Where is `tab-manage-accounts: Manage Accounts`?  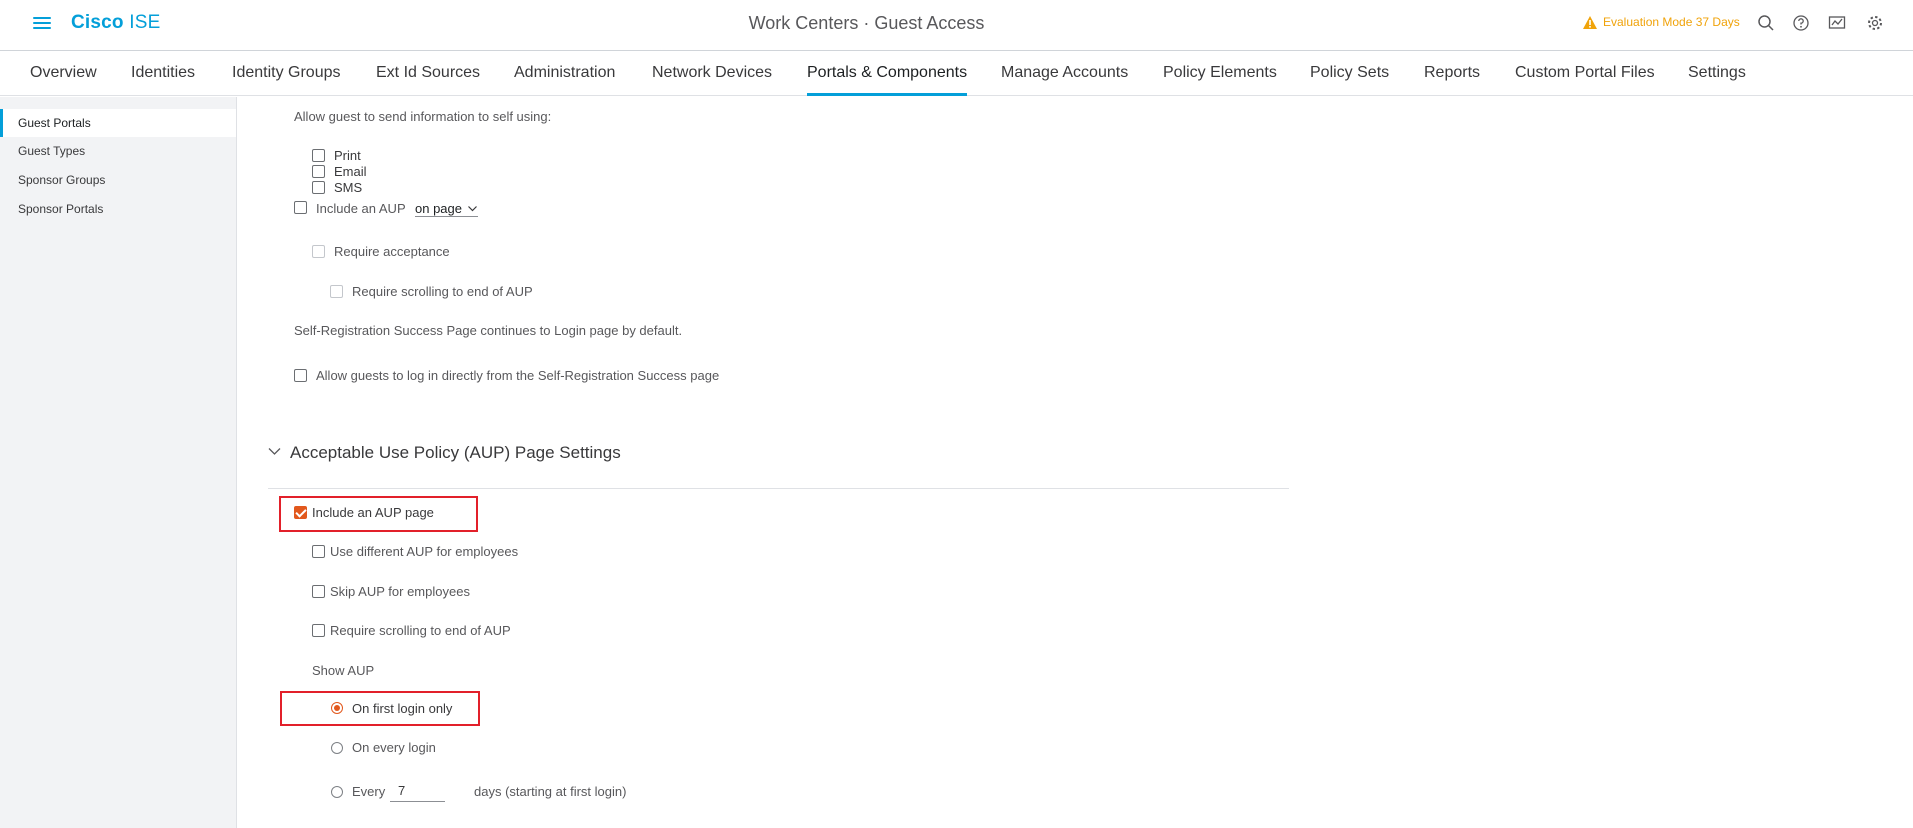
tab-manage-accounts: Manage Accounts is located at coordinates (1064, 73).